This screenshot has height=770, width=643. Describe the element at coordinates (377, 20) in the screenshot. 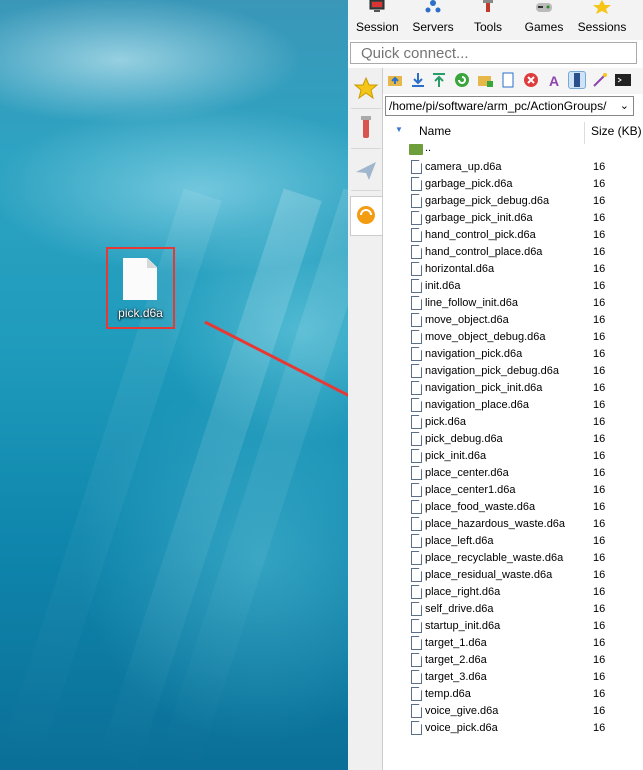

I see `menu-session: Session` at that location.